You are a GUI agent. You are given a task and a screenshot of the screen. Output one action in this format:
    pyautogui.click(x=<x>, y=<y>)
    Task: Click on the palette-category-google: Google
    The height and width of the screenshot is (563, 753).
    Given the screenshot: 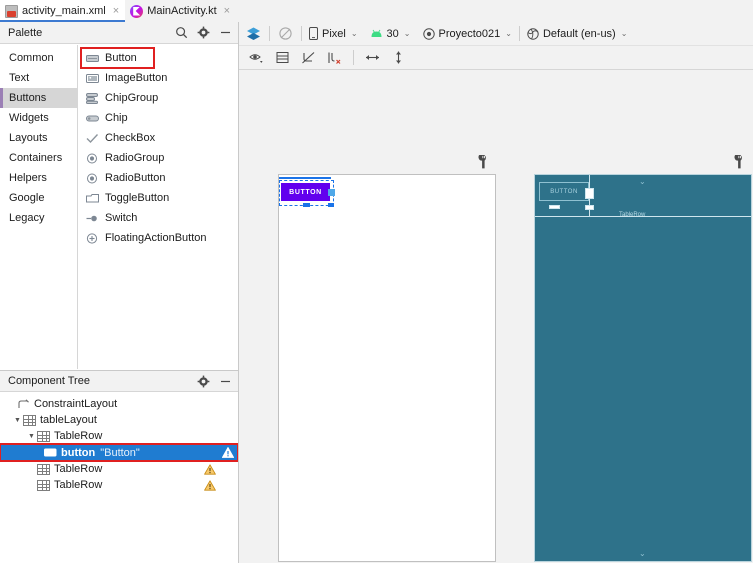 What is the action you would take?
    pyautogui.click(x=38, y=198)
    